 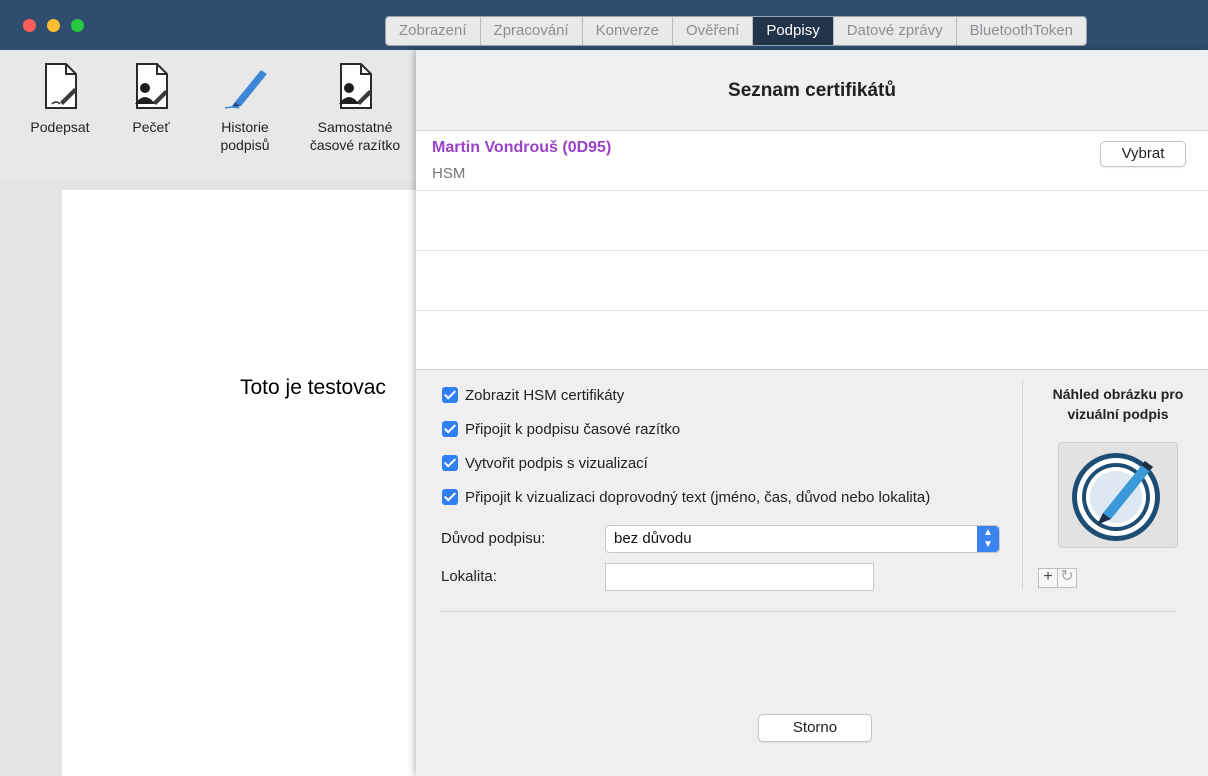 I want to click on chevron-updown-icon: ▲ ▼, so click(x=988, y=539).